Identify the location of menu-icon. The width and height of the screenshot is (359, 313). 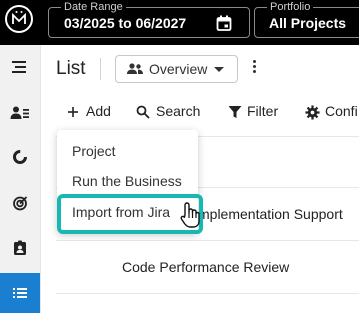
(19, 67).